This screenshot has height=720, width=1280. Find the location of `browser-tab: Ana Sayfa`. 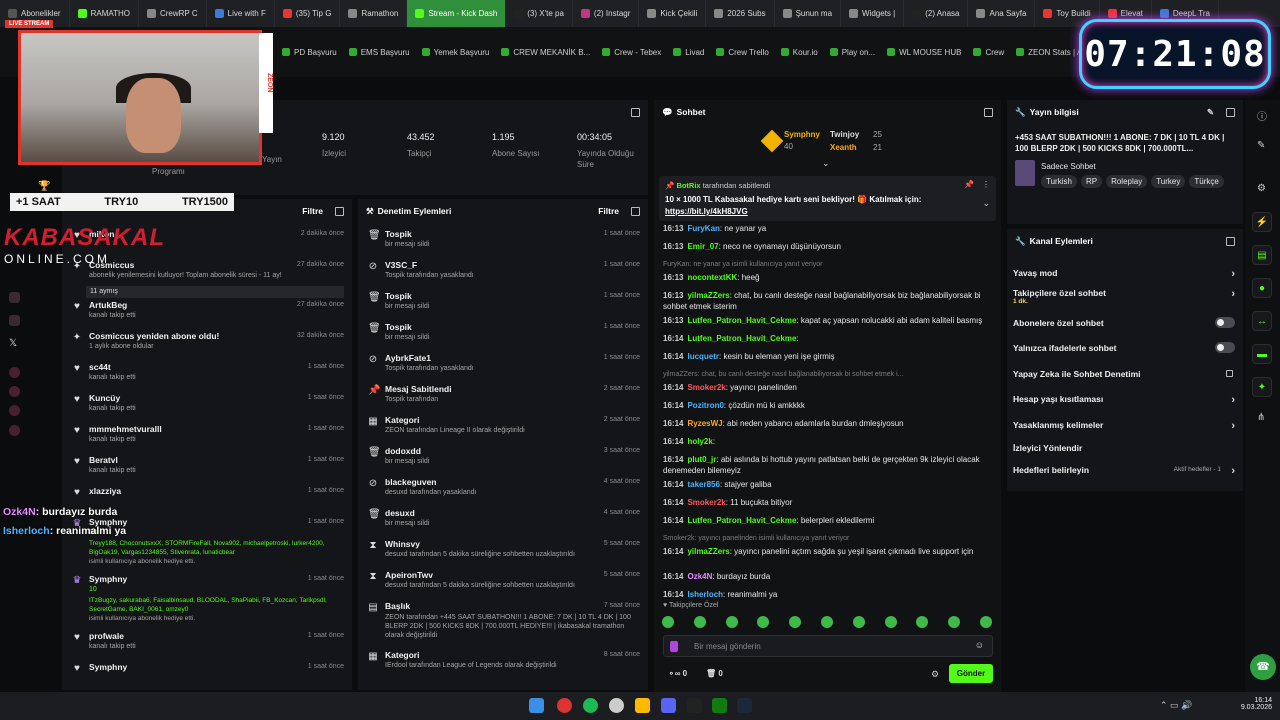

browser-tab: Ana Sayfa is located at coordinates (1002, 13).